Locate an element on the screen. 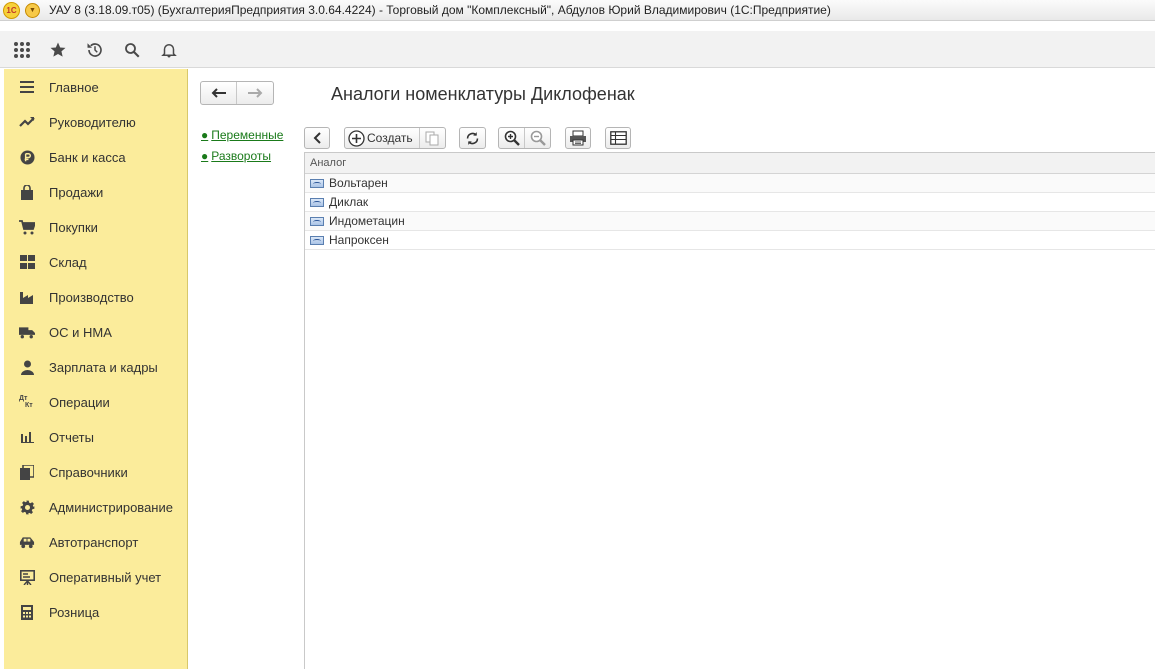 This screenshot has height=669, width=1155. notifications-bell-icon is located at coordinates (169, 50).